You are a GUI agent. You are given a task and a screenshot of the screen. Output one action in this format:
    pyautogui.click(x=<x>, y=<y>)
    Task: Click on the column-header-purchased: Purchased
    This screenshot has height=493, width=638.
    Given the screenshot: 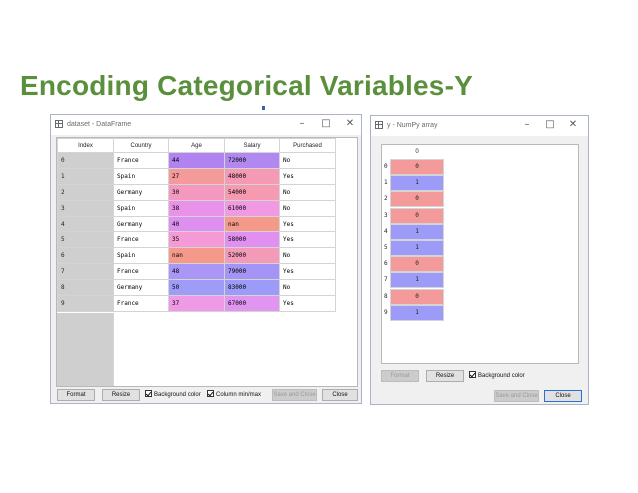 What is the action you would take?
    pyautogui.click(x=307, y=145)
    